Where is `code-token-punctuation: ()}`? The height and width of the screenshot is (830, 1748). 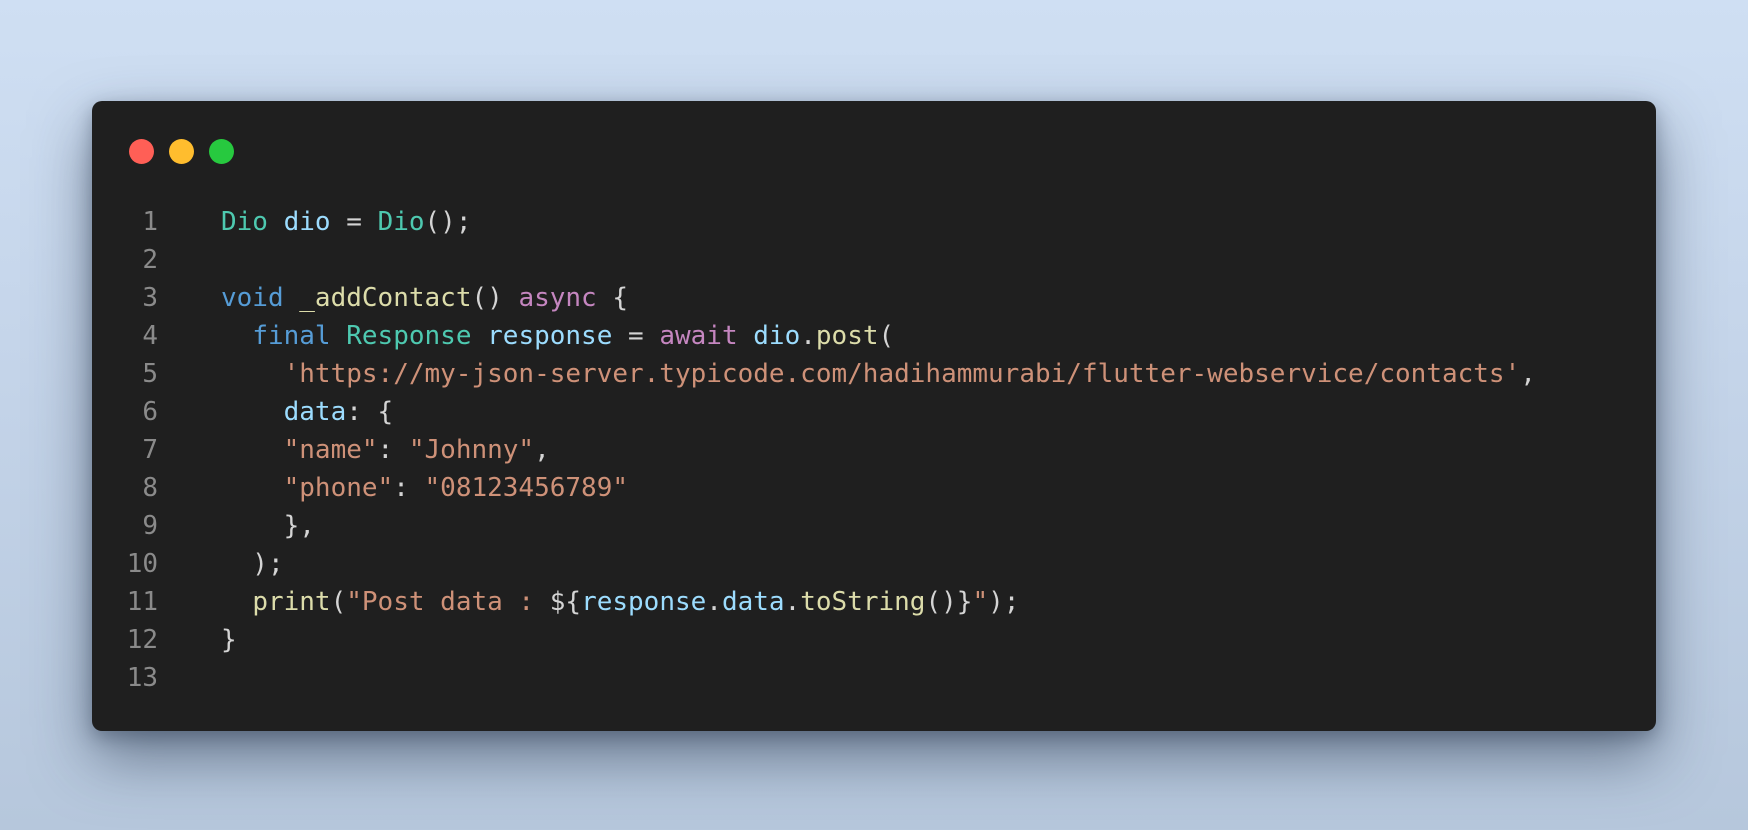
code-token-punctuation: ()} is located at coordinates (949, 602).